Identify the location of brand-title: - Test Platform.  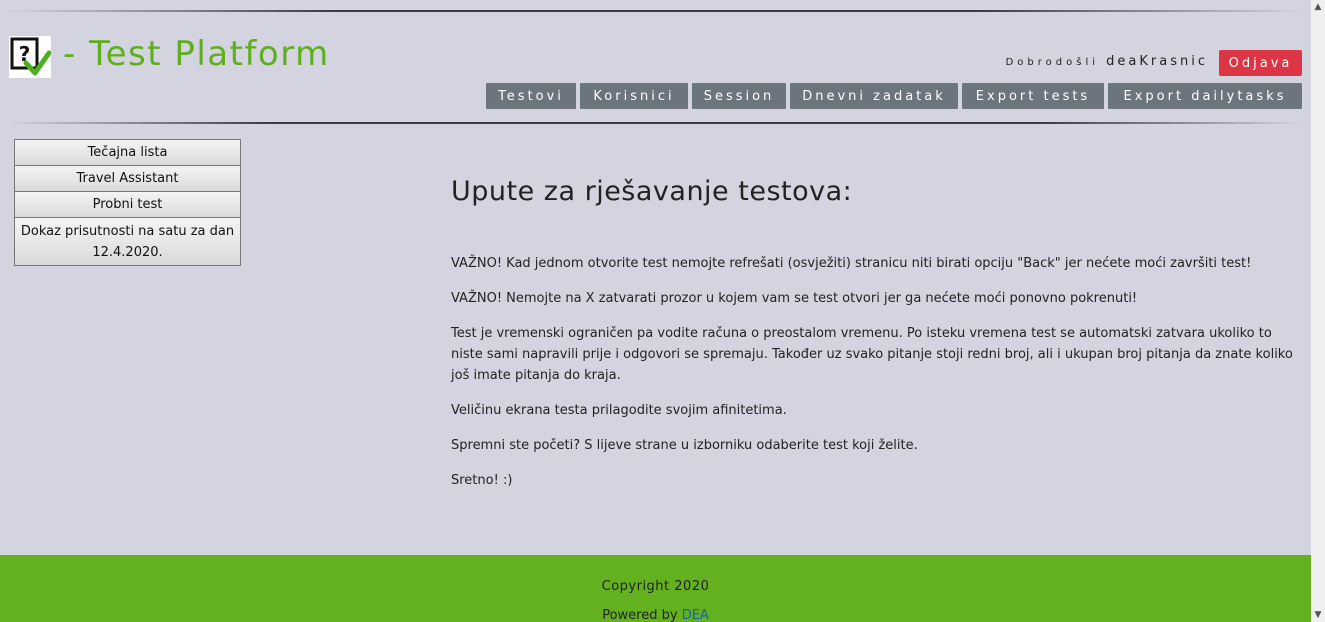
(196, 54).